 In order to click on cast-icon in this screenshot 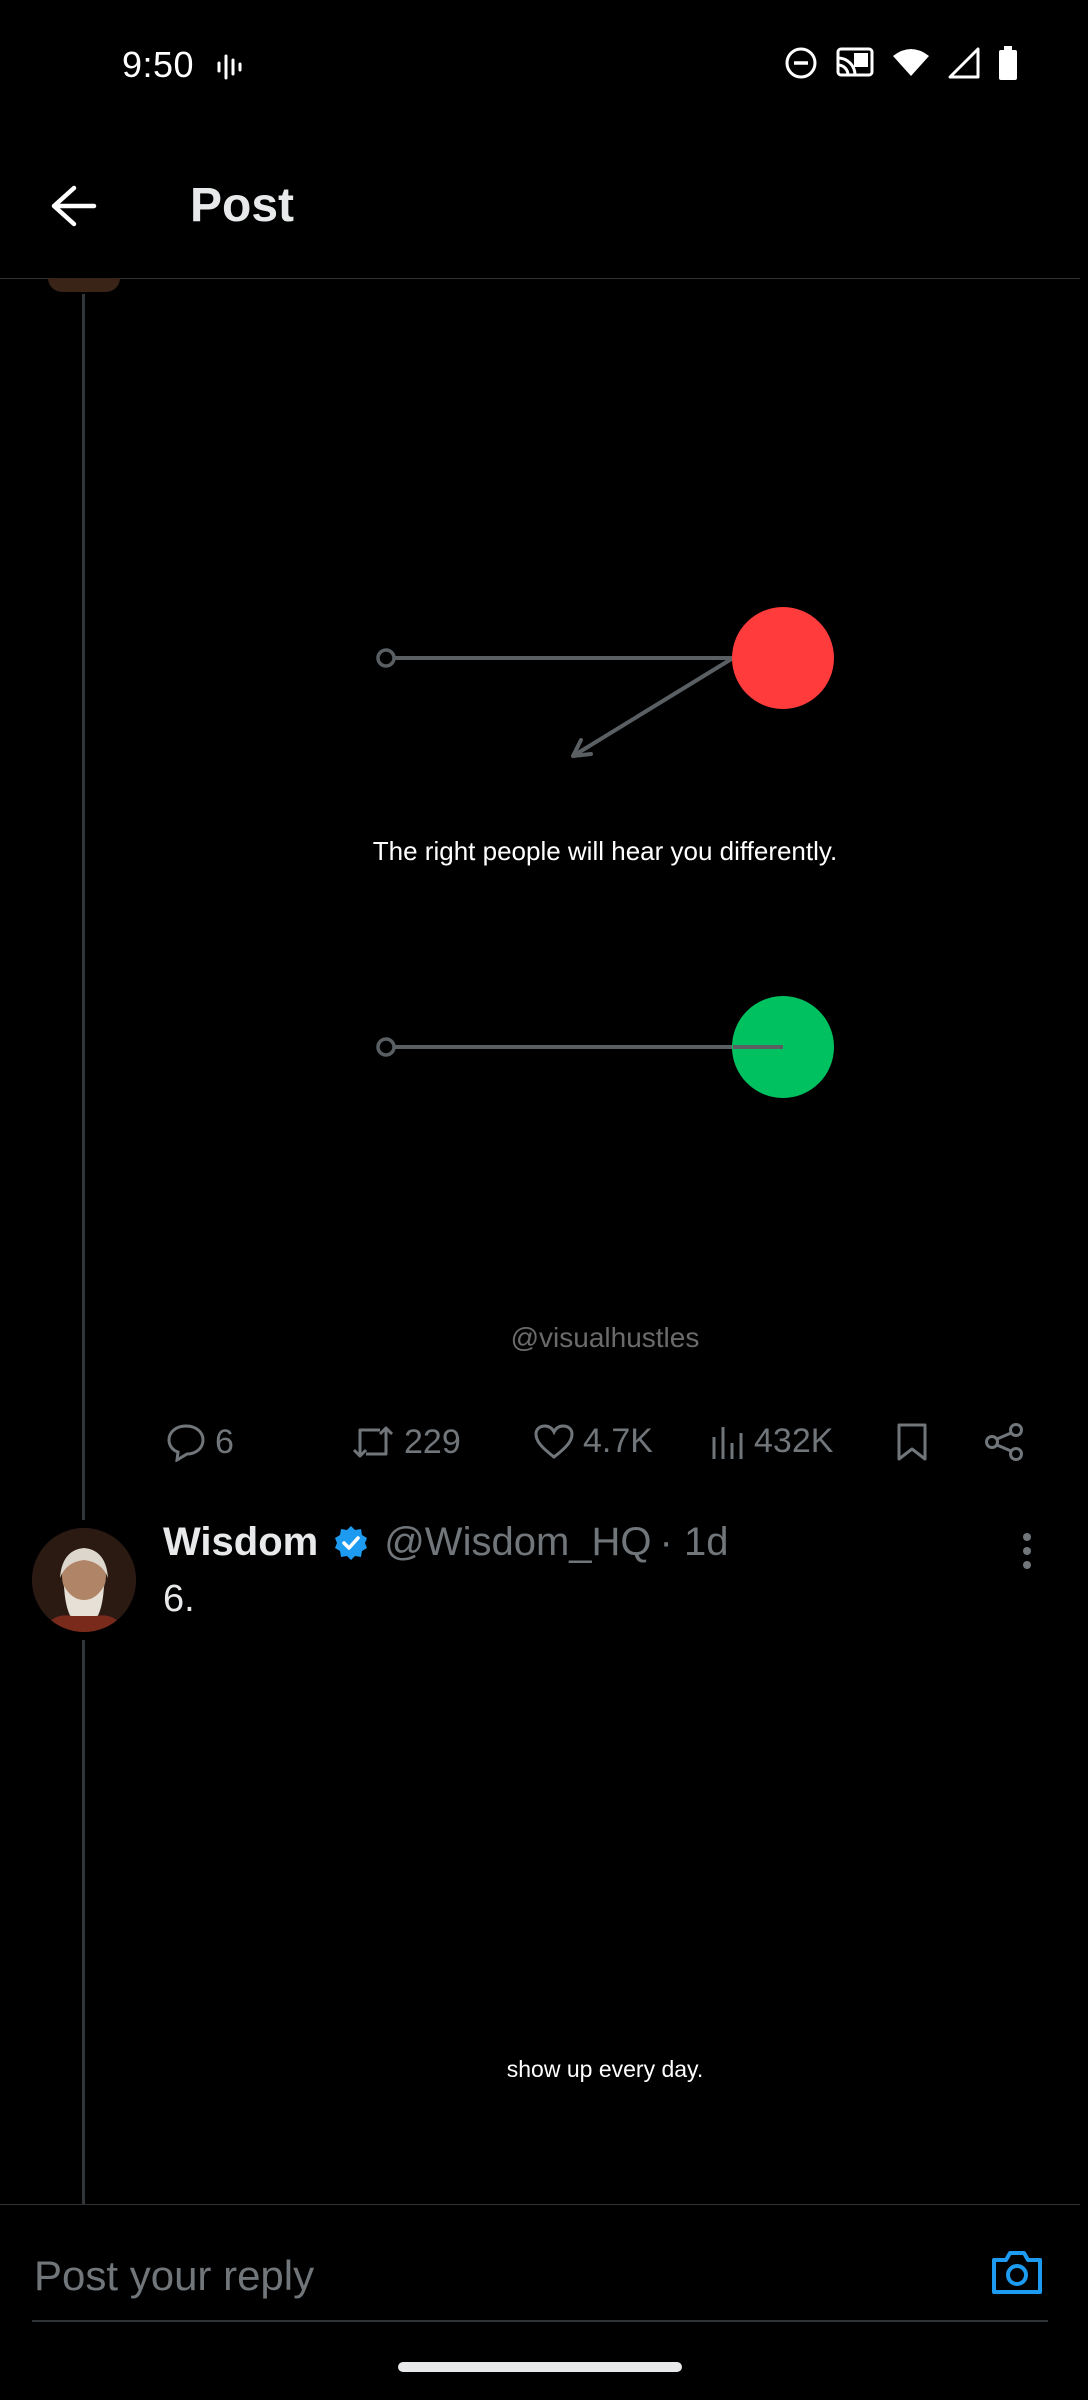, I will do `click(855, 62)`.